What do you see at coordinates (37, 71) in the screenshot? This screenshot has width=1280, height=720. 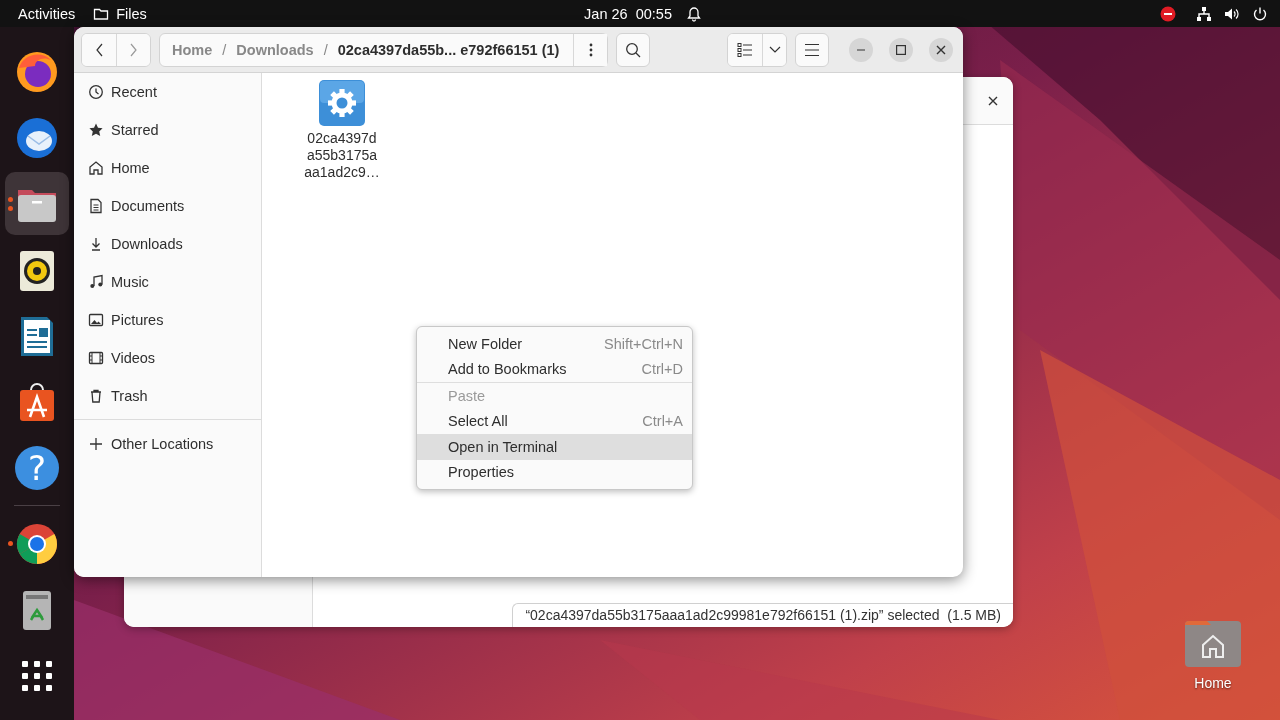 I see `firefox-icon` at bounding box center [37, 71].